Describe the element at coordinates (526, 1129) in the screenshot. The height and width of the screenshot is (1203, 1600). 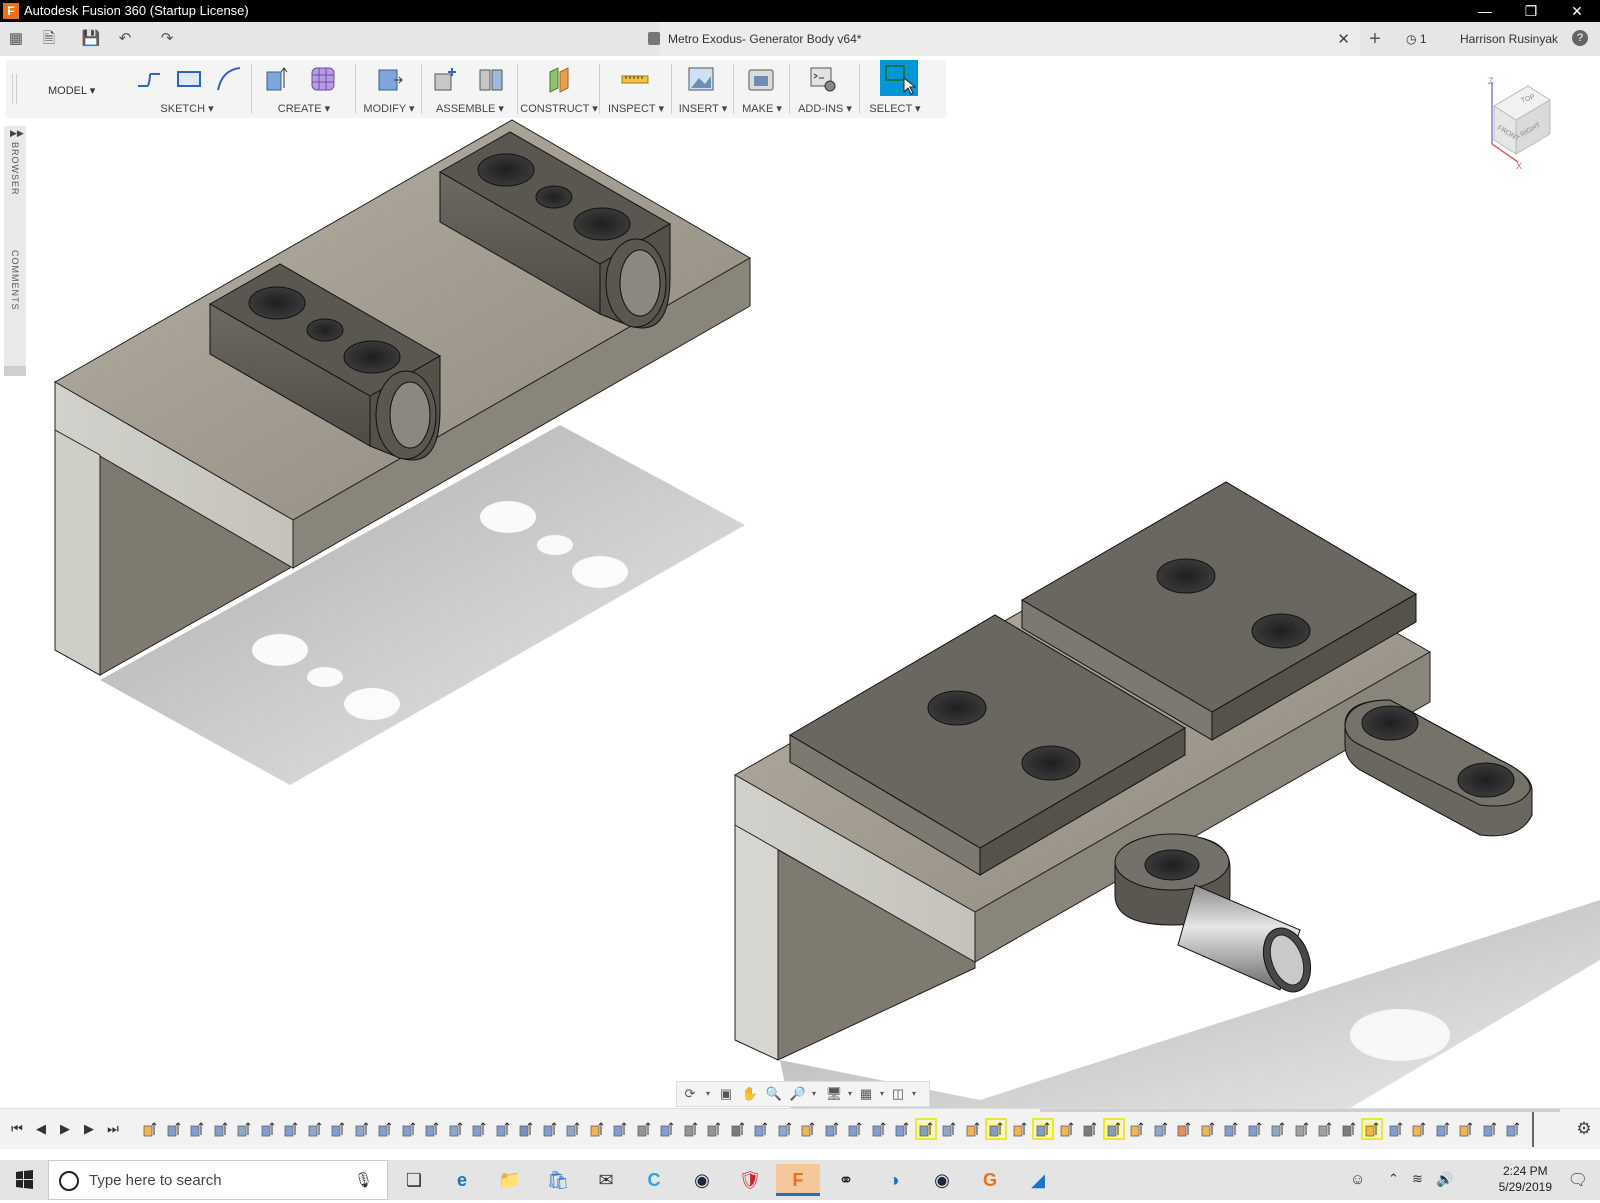
I see `timeline-combine-feature-icon` at that location.